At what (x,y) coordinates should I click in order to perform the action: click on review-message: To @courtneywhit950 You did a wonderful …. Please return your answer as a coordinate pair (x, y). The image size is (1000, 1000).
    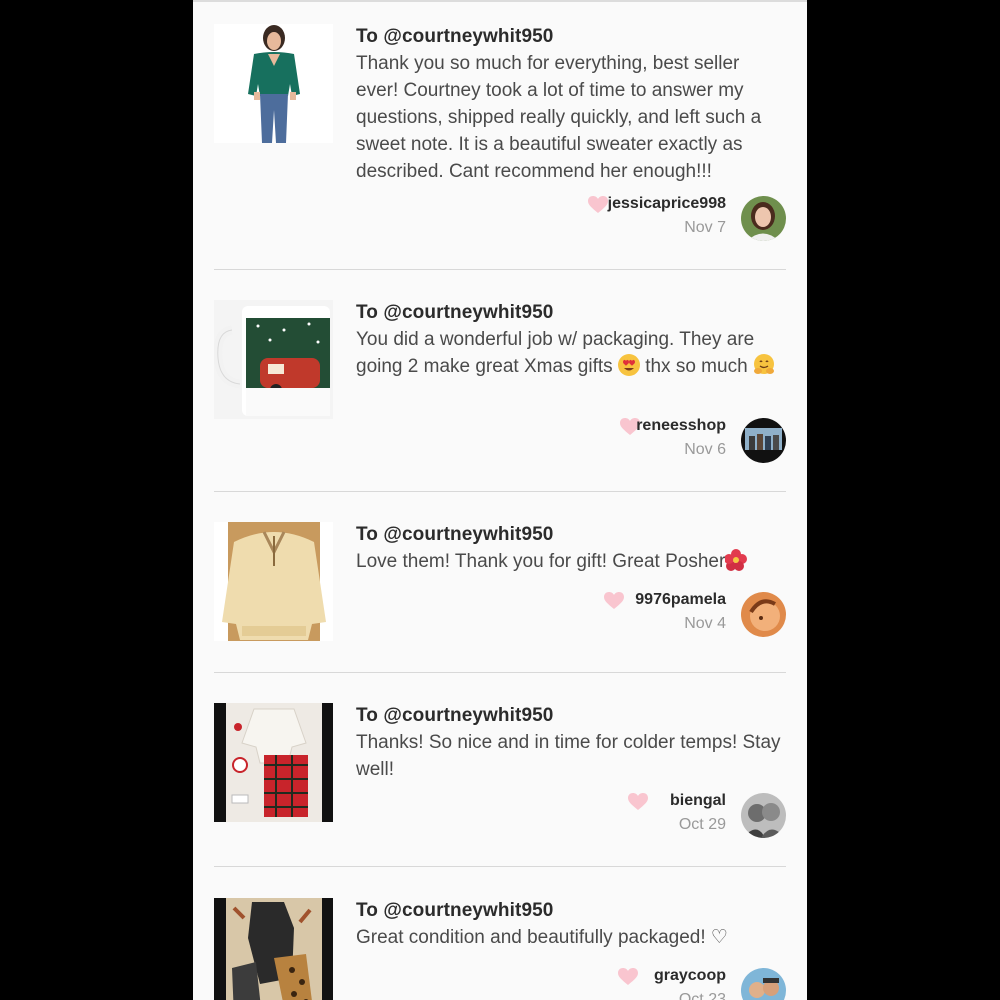
    Looking at the image, I should click on (571, 340).